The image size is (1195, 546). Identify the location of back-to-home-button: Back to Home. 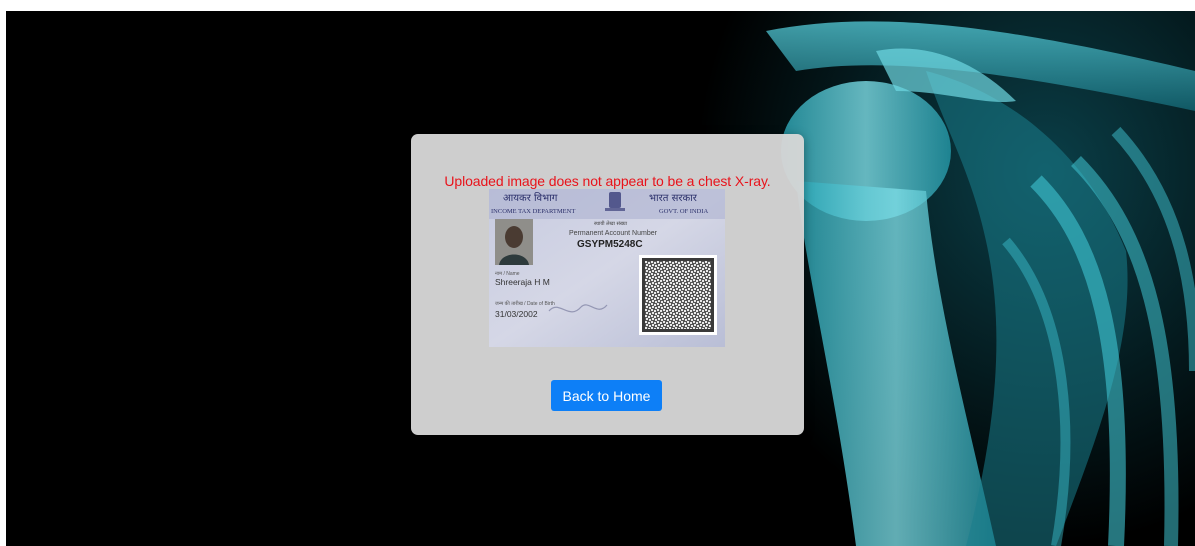
(606, 395).